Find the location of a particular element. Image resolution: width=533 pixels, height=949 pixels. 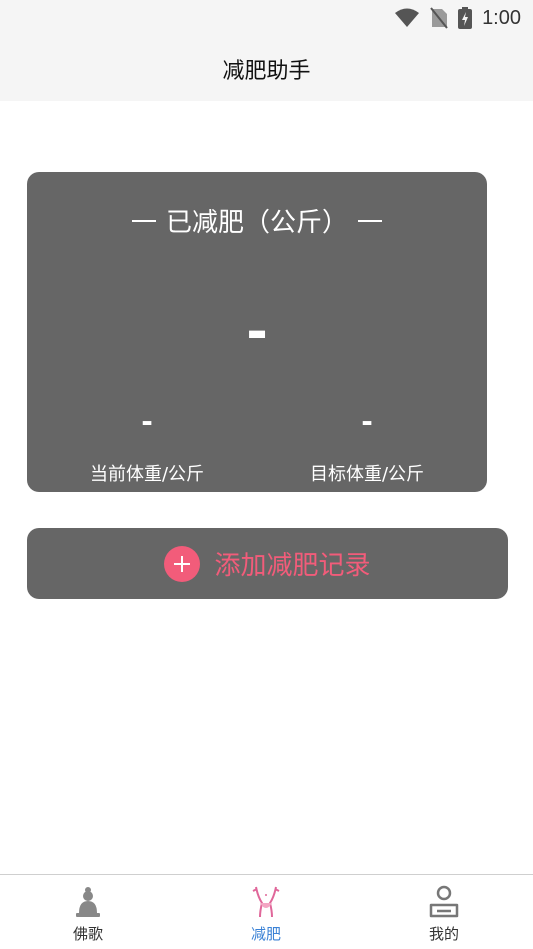

status-time: 1:00 is located at coordinates (501, 17).